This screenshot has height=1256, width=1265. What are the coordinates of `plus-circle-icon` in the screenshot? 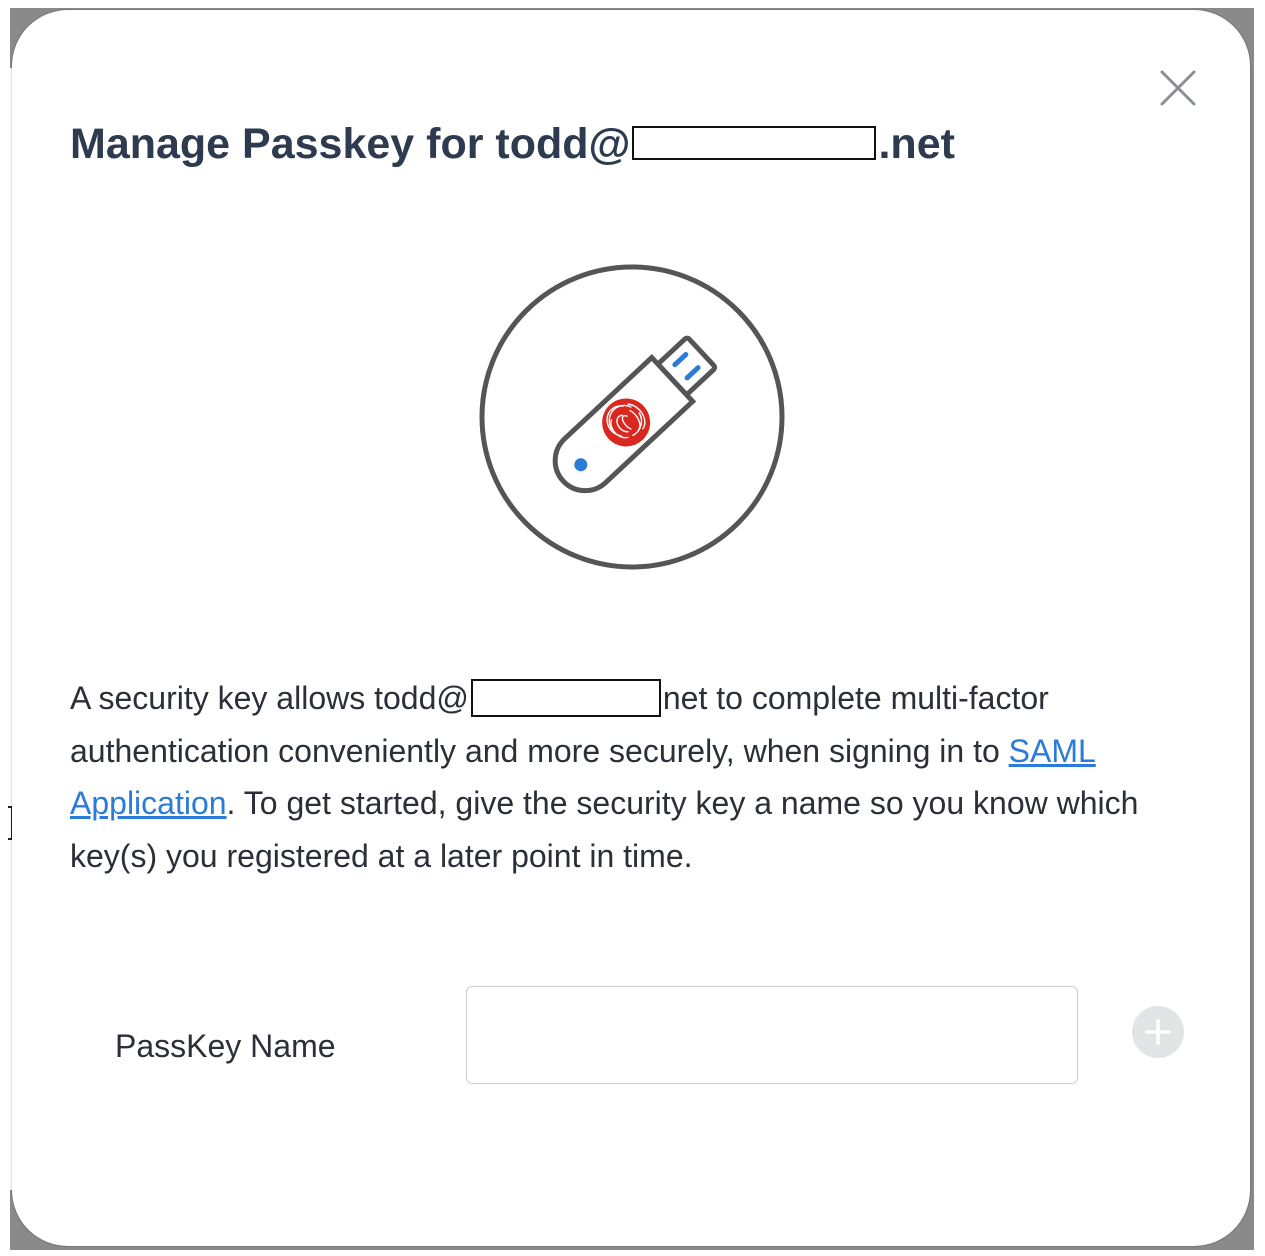 It's located at (1158, 1032).